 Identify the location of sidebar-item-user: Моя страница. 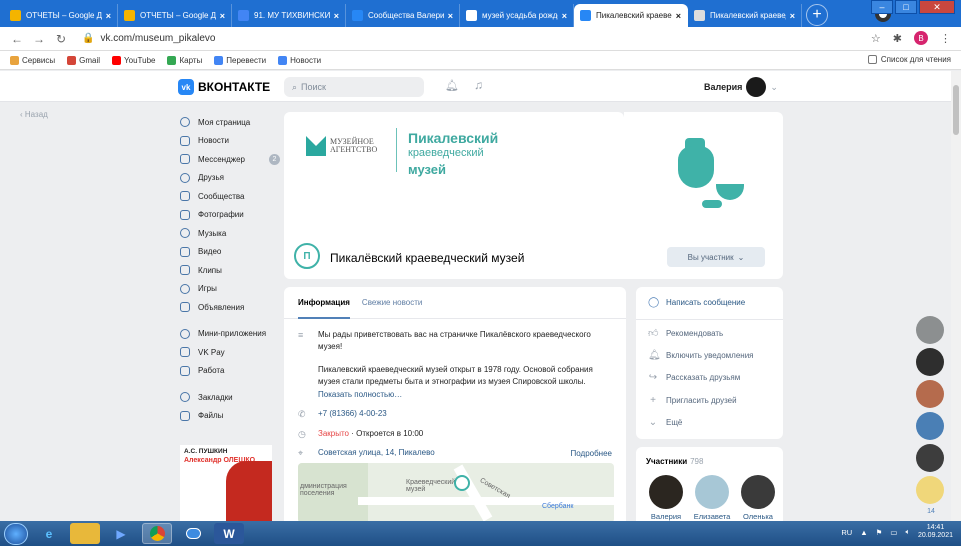
(230, 122).